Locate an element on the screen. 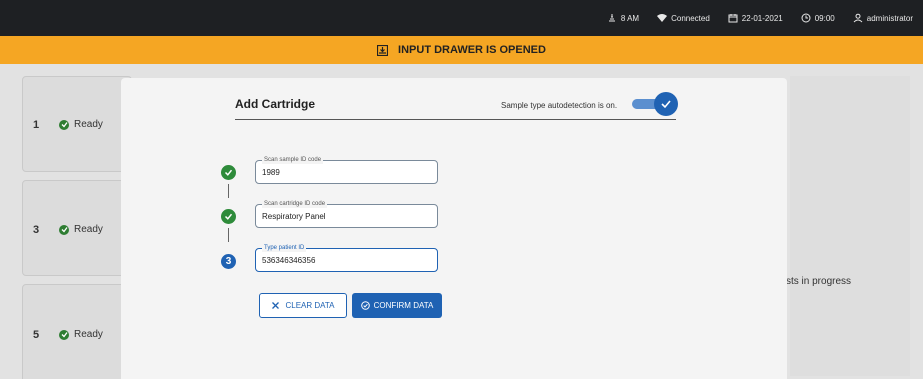  banner-text: INPUT DRAWER IS OPENED is located at coordinates (472, 50).